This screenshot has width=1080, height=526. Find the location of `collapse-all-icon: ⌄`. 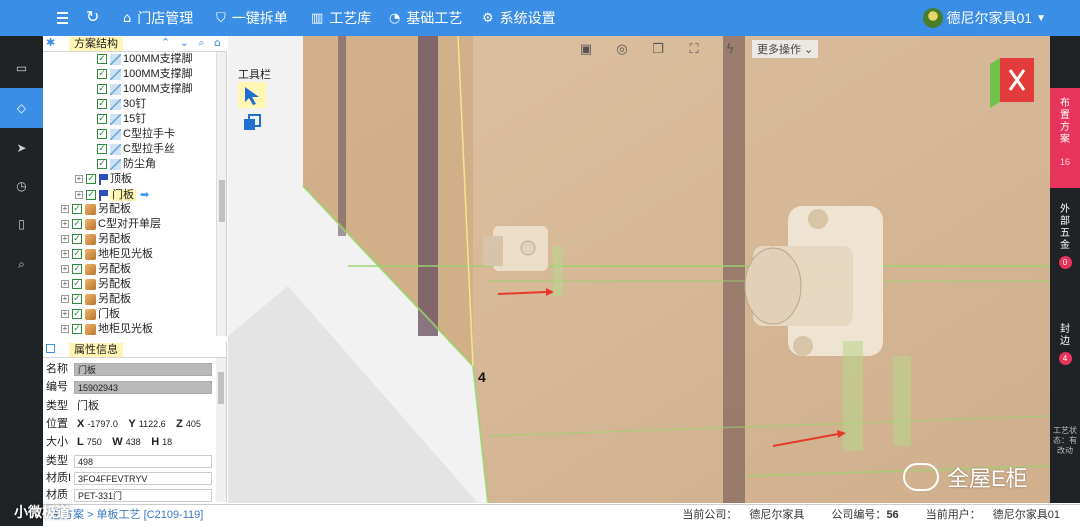

collapse-all-icon: ⌄ is located at coordinates (184, 42).